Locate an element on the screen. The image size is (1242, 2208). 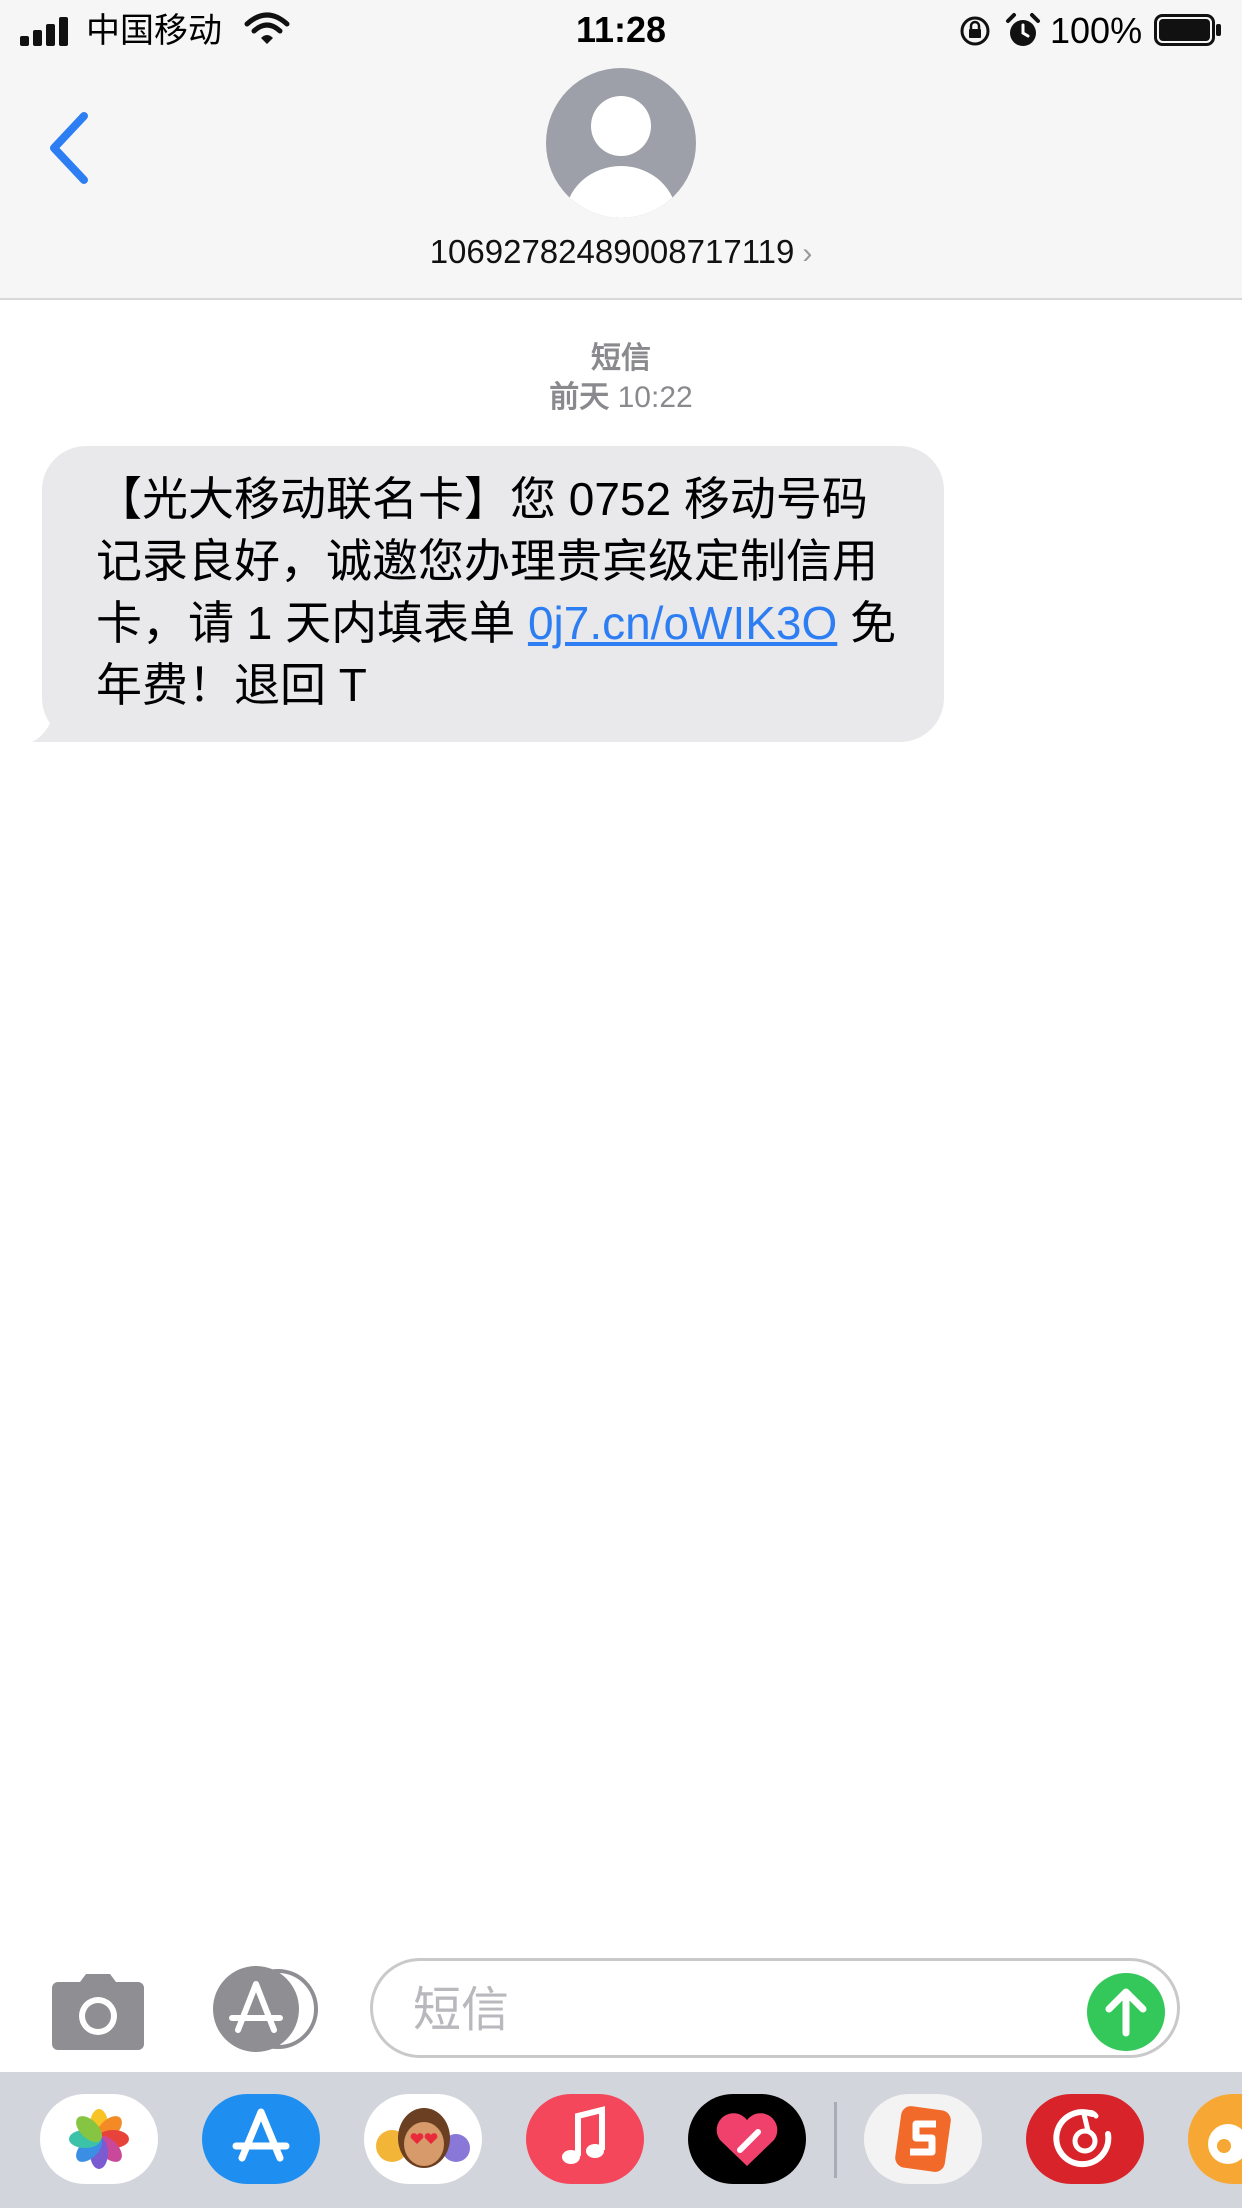
status-bar: 中国移动 11:28 100% is located at coordinates (621, 30).